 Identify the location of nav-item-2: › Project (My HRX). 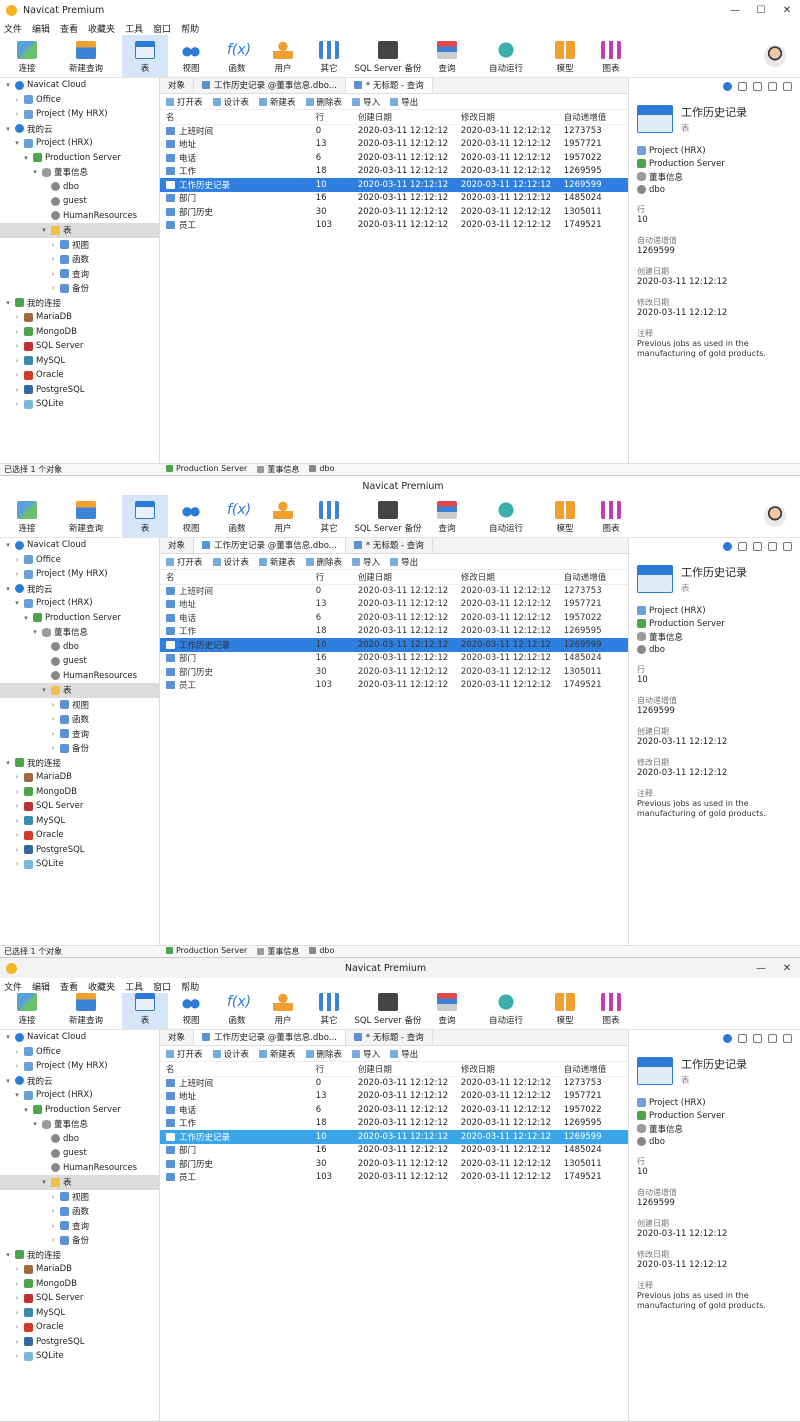
(79, 114).